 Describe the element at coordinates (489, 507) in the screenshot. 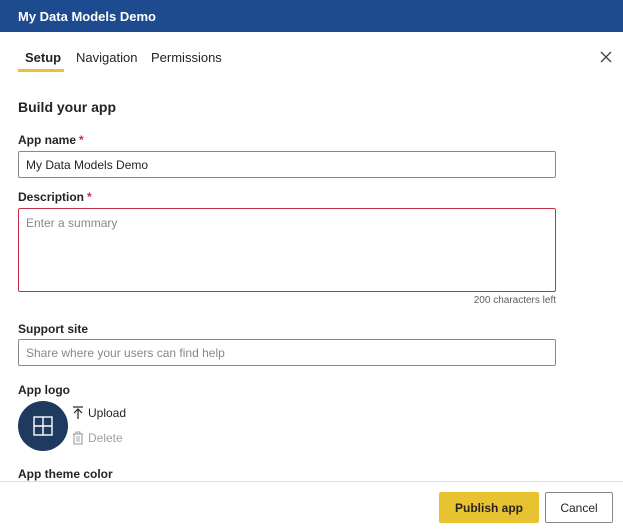

I see `publish-app-button: Publish app` at that location.